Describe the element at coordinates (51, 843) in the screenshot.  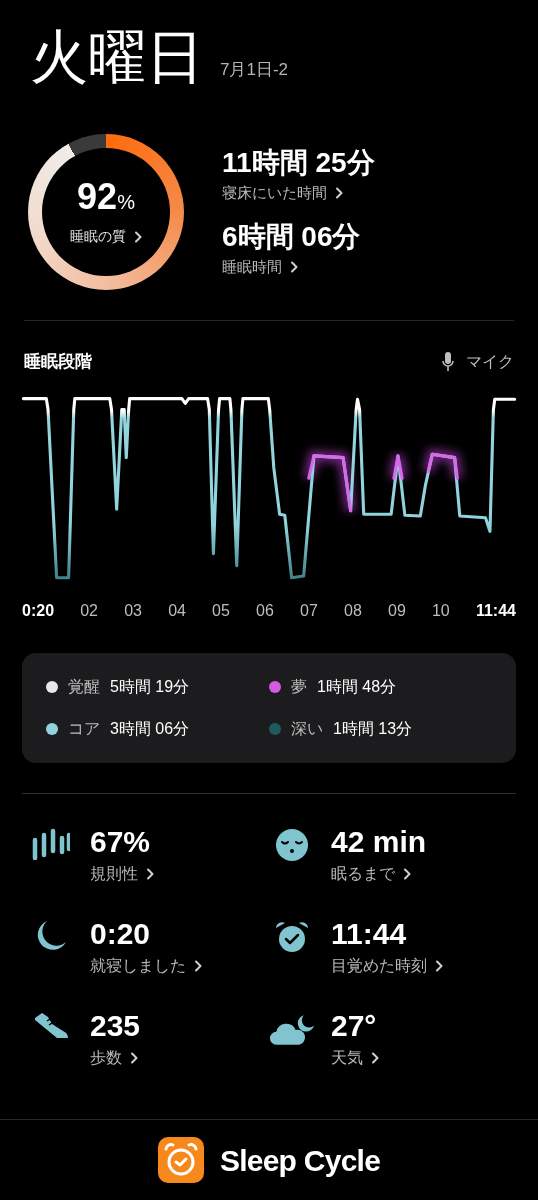
I see `bars-icon` at that location.